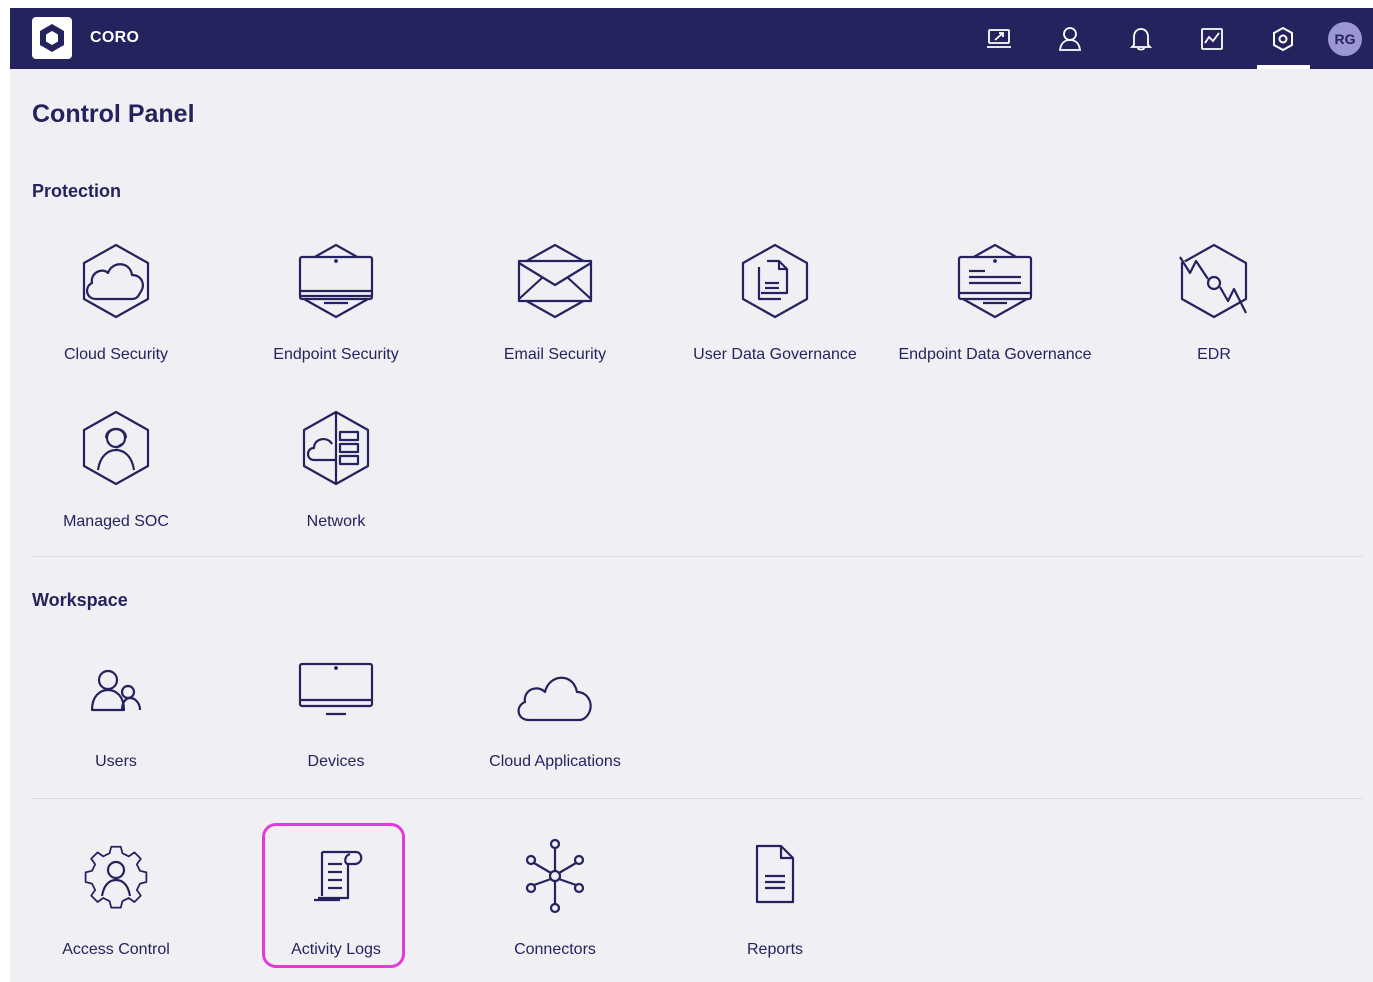  What do you see at coordinates (1212, 39) in the screenshot?
I see `chart-icon` at bounding box center [1212, 39].